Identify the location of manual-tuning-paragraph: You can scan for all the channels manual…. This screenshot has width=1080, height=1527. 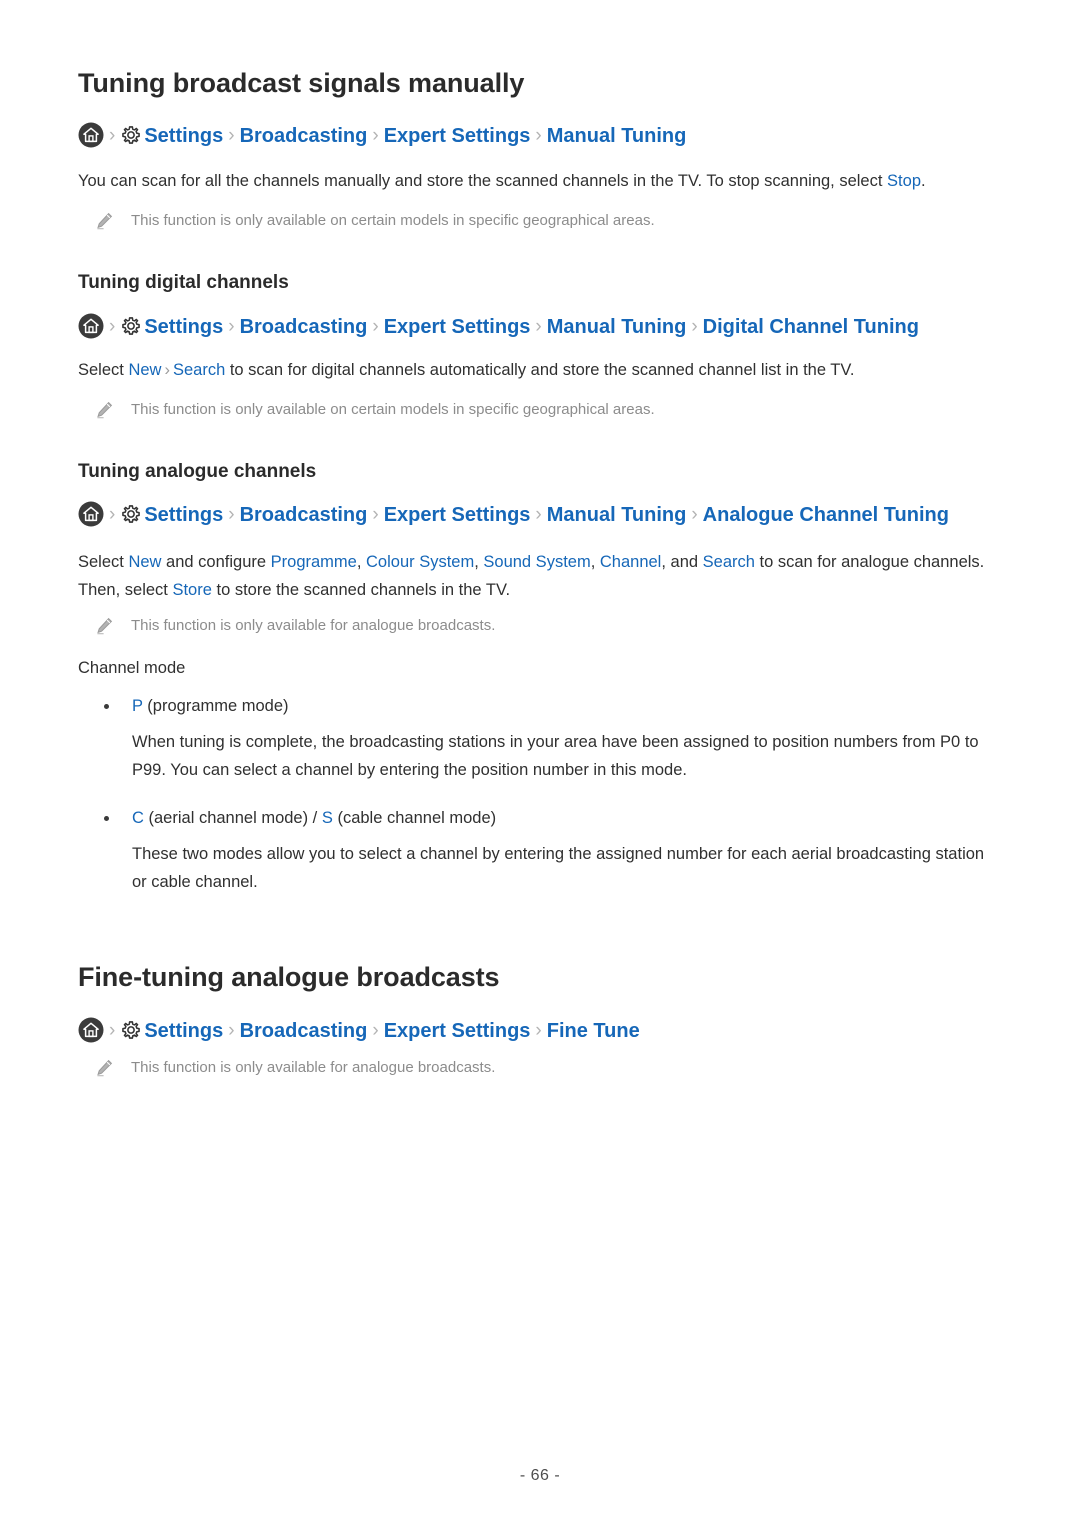
(540, 181).